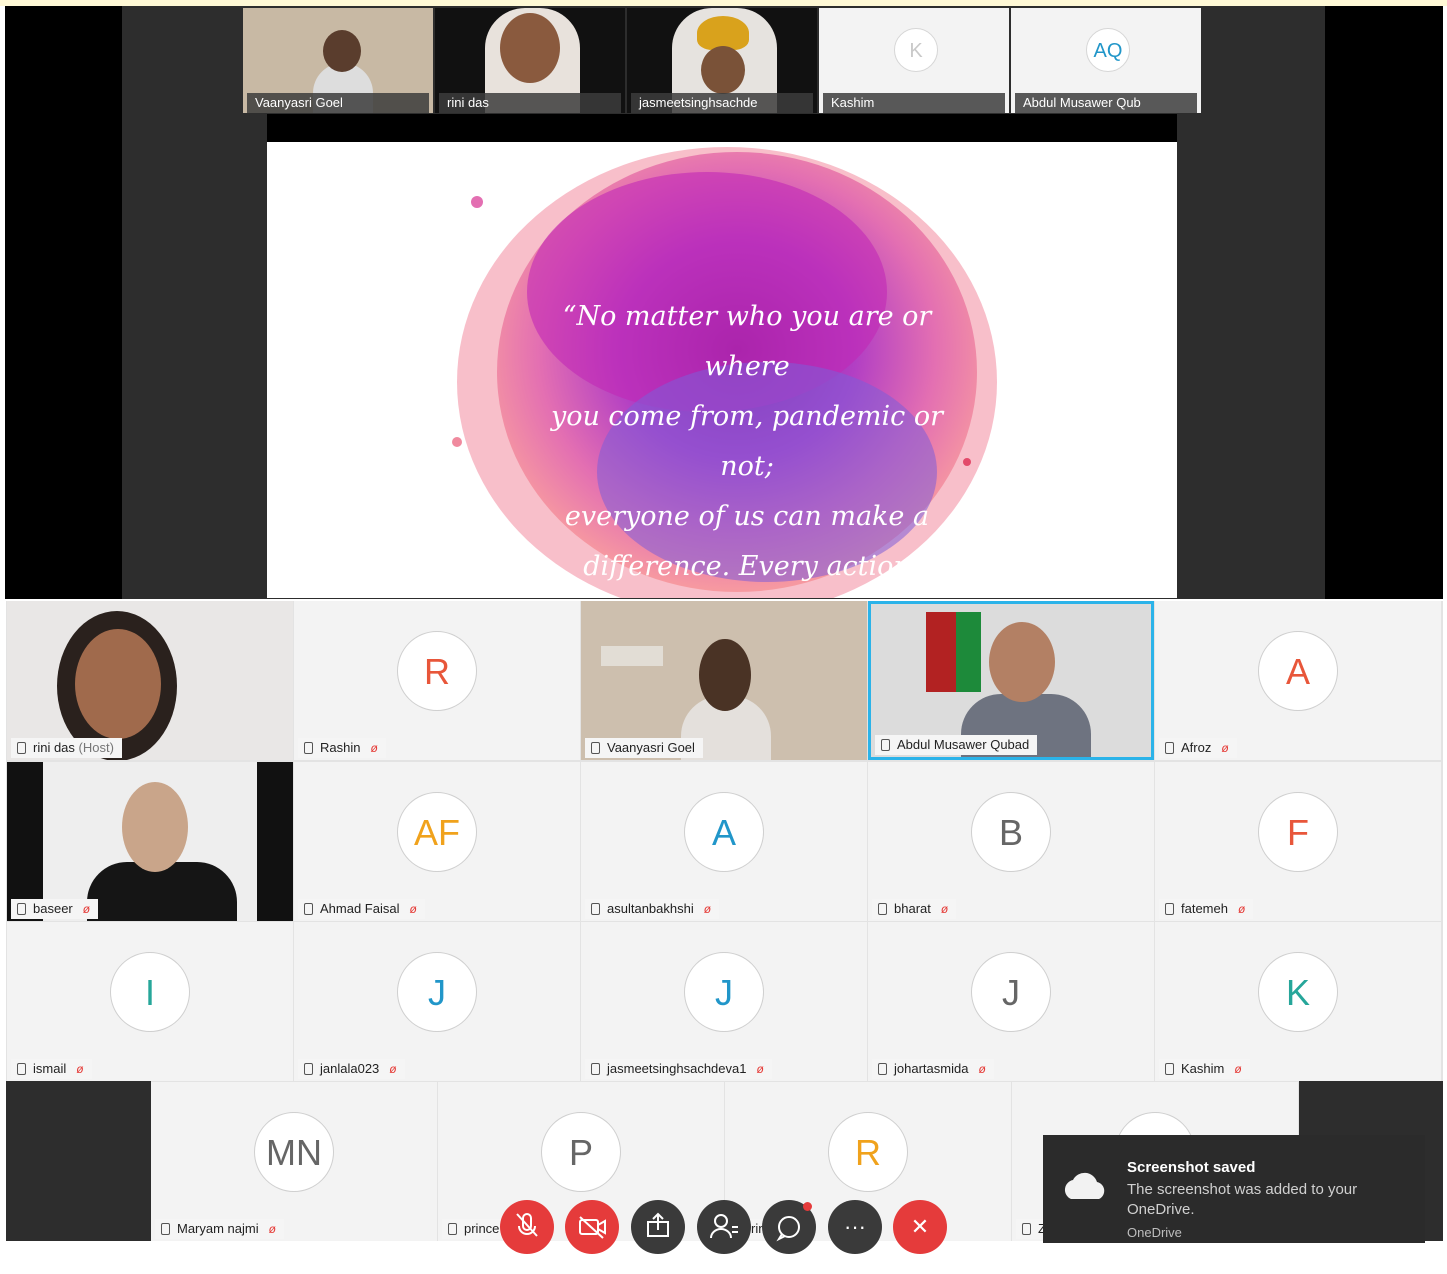 This screenshot has width=1447, height=1274. Describe the element at coordinates (1298, 832) in the screenshot. I see `avatar: F` at that location.